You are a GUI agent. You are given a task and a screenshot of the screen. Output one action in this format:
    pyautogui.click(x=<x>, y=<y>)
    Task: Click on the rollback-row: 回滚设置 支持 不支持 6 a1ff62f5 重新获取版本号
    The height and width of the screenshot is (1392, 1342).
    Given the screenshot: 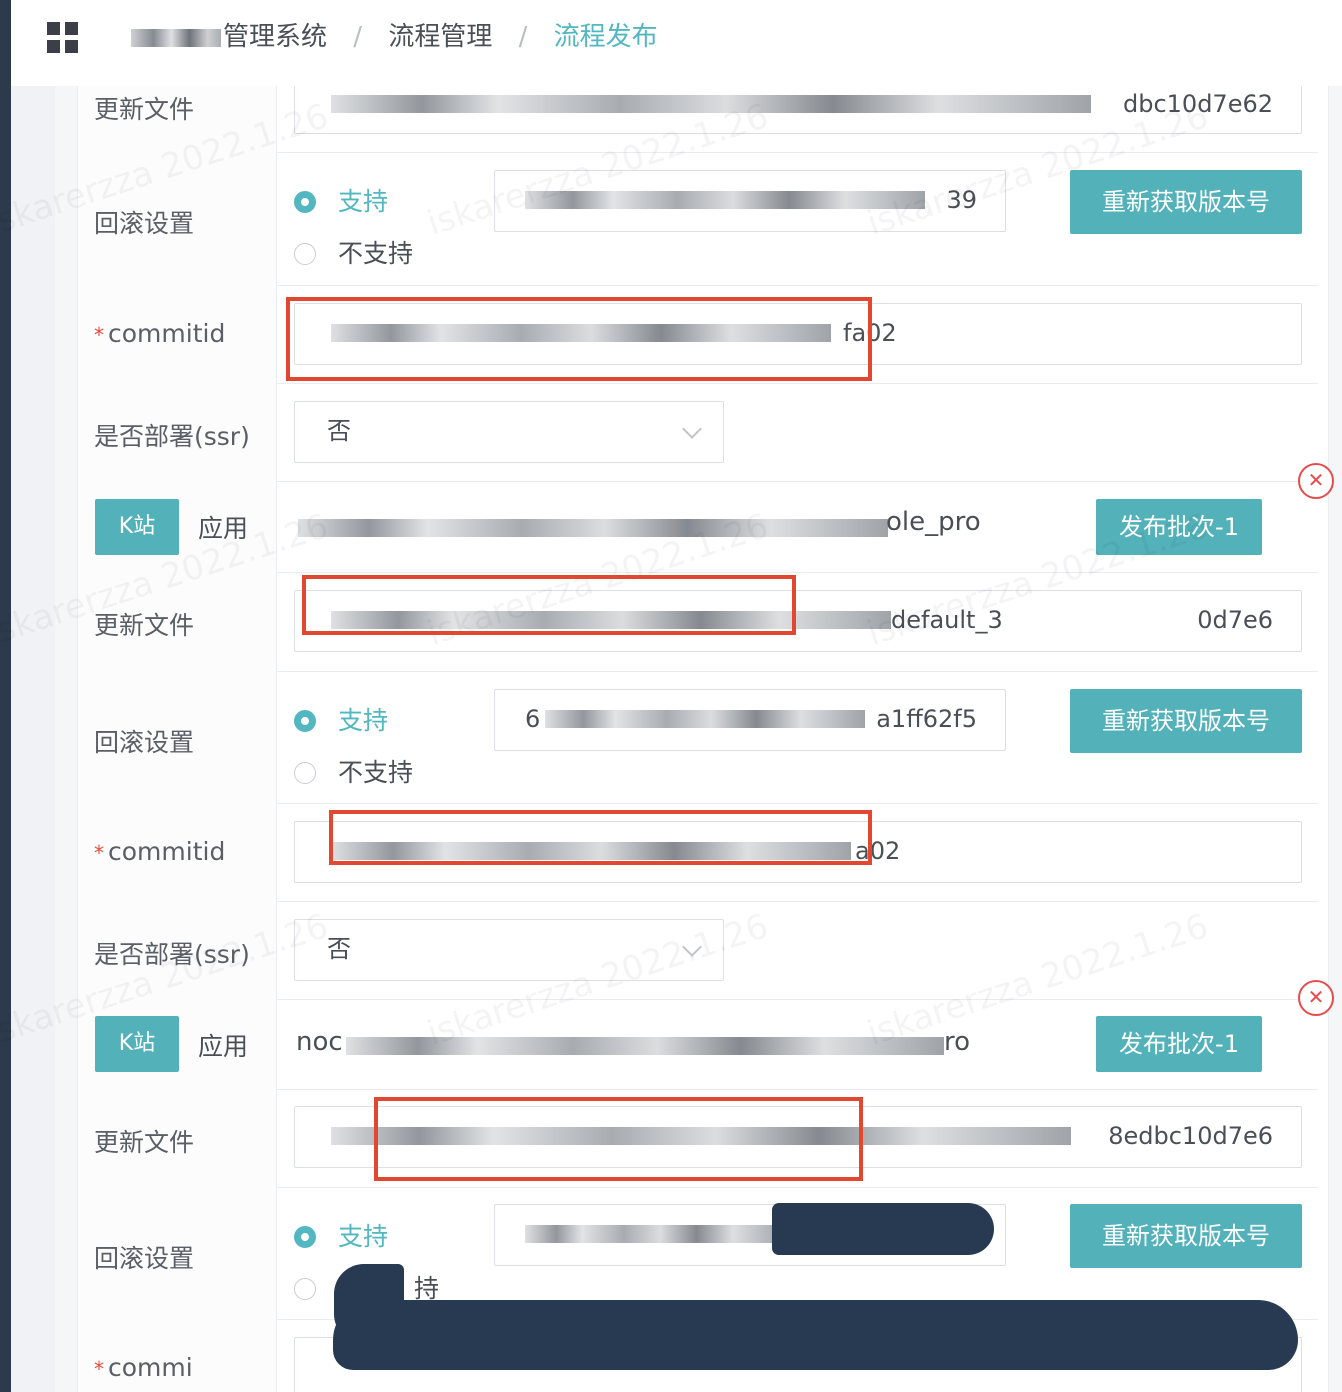 What is the action you would take?
    pyautogui.click(x=698, y=737)
    